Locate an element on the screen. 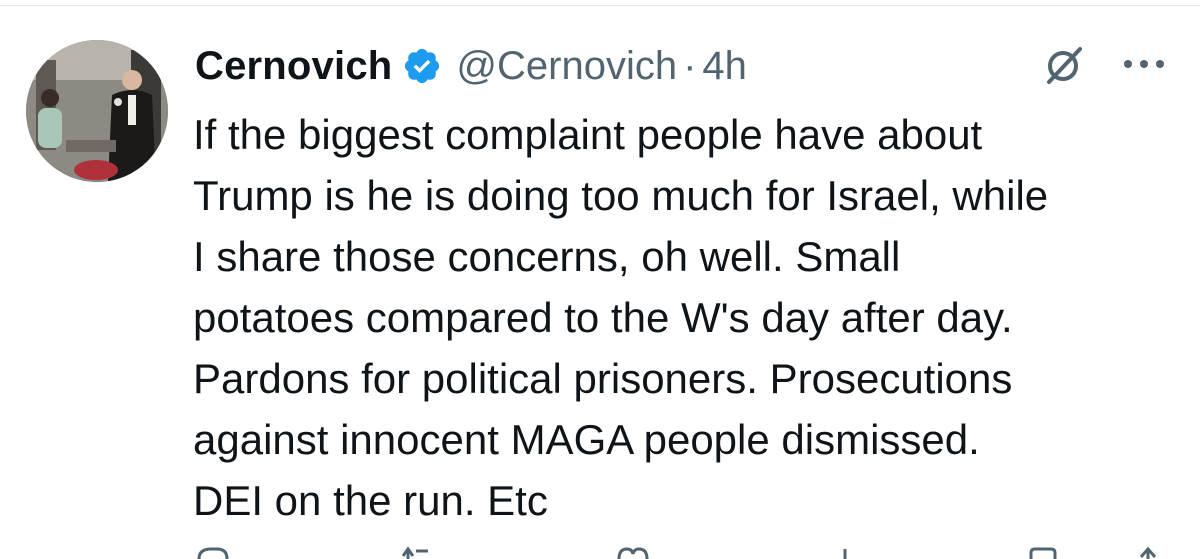 This screenshot has width=1200, height=559. share-icon is located at coordinates (1148, 552).